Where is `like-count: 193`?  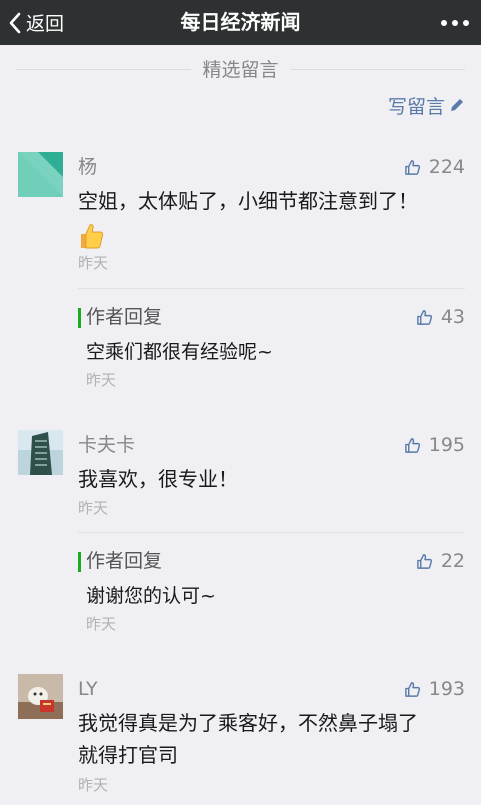
like-count: 193 is located at coordinates (446, 689).